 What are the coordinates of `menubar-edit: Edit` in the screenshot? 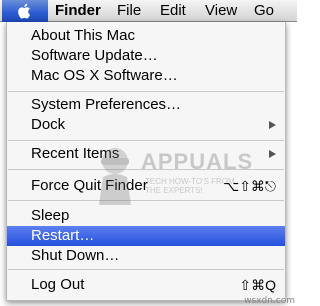 It's located at (173, 11).